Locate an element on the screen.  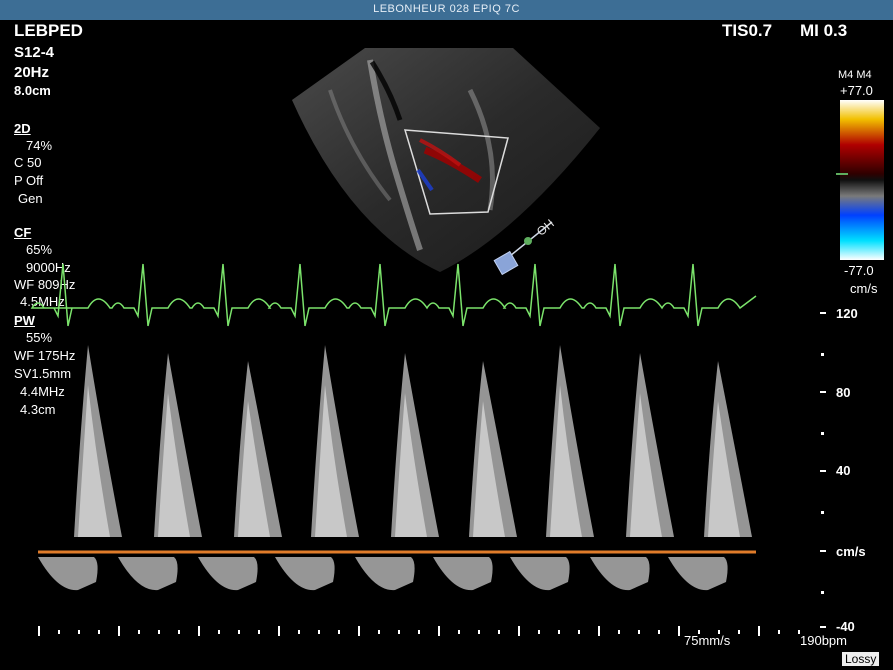
time-axis-ticks is located at coordinates (419, 631).